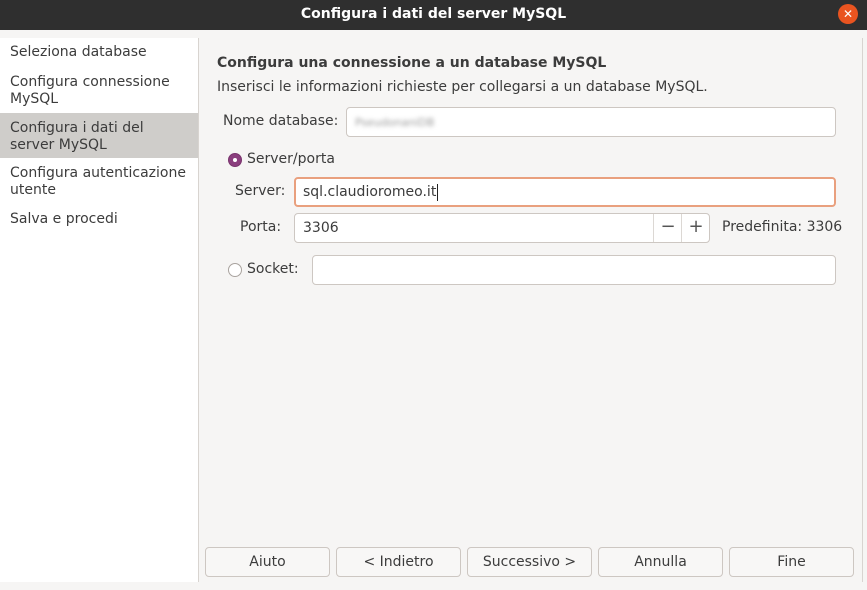 The image size is (867, 590). Describe the element at coordinates (791, 562) in the screenshot. I see `finish-button: Fine` at that location.